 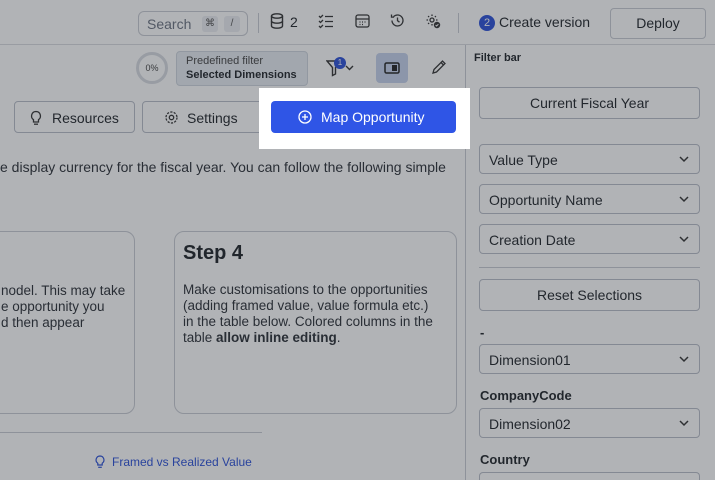 I want to click on predefined-filter: Predefined filter Selected Dimensions, so click(x=242, y=68).